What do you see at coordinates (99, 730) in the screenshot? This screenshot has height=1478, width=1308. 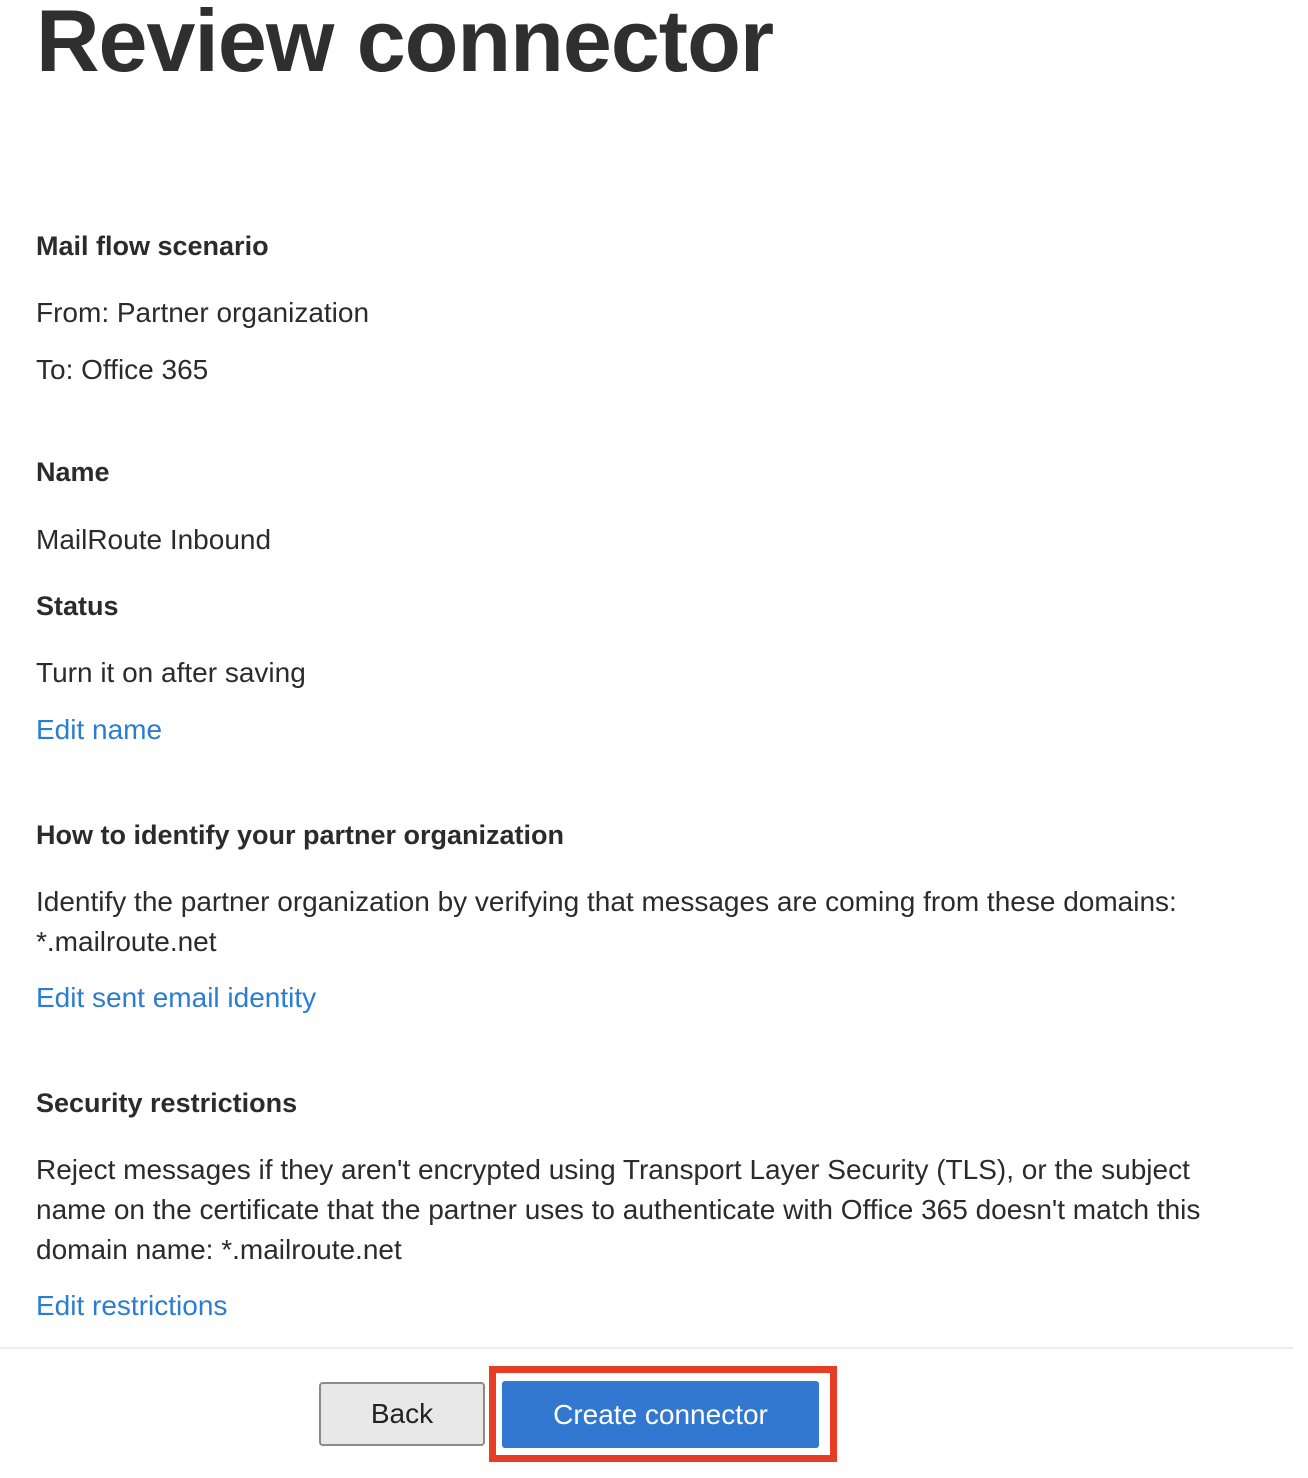 I see `edit-name-link: Edit name` at bounding box center [99, 730].